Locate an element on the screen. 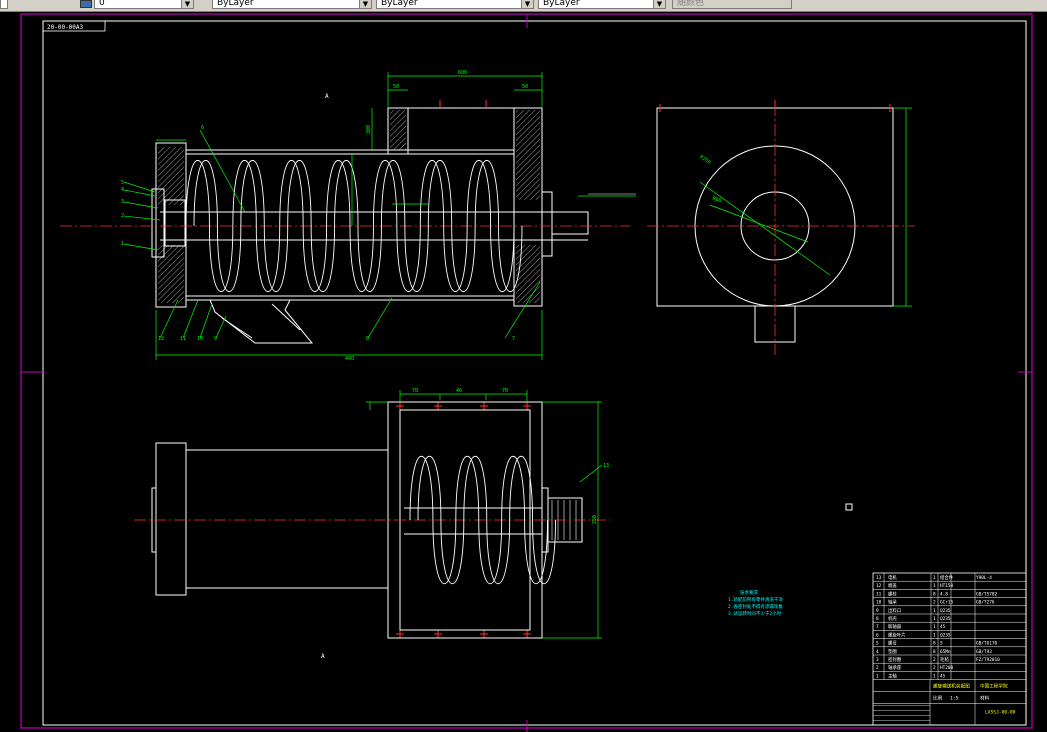 This screenshot has width=1047, height=732. tb-drawing-no: LXSSJ-00-00 is located at coordinates (1000, 713).